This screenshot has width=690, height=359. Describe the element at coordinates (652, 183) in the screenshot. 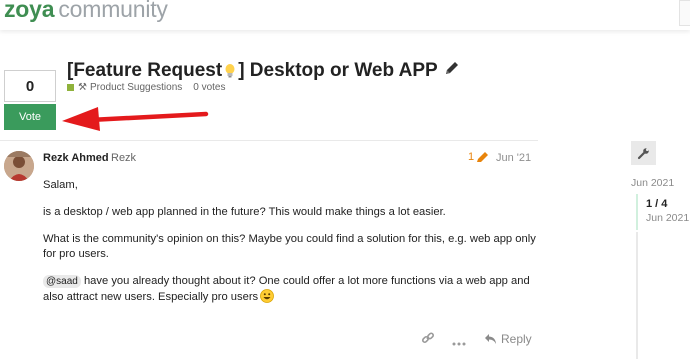

I see `timeline-start-date: Jun 2021` at that location.